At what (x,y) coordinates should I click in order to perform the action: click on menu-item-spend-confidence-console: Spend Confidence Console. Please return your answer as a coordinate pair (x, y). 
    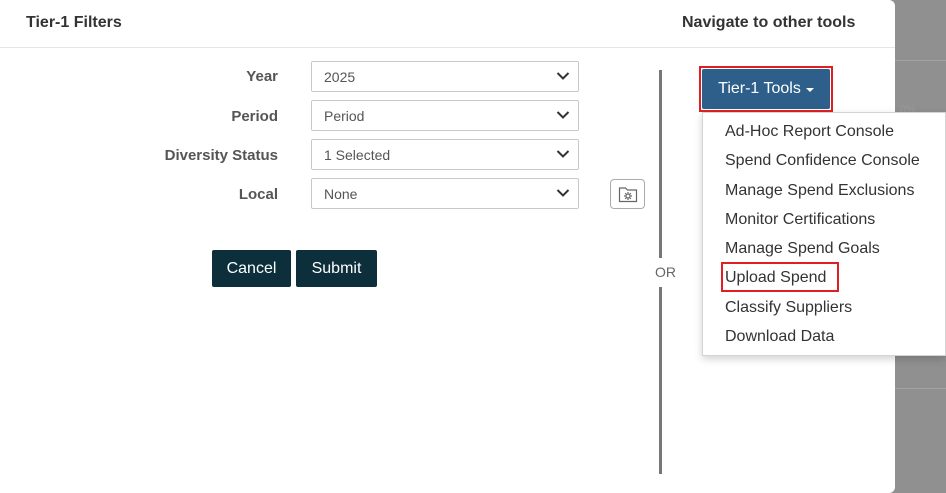
    Looking at the image, I should click on (822, 161).